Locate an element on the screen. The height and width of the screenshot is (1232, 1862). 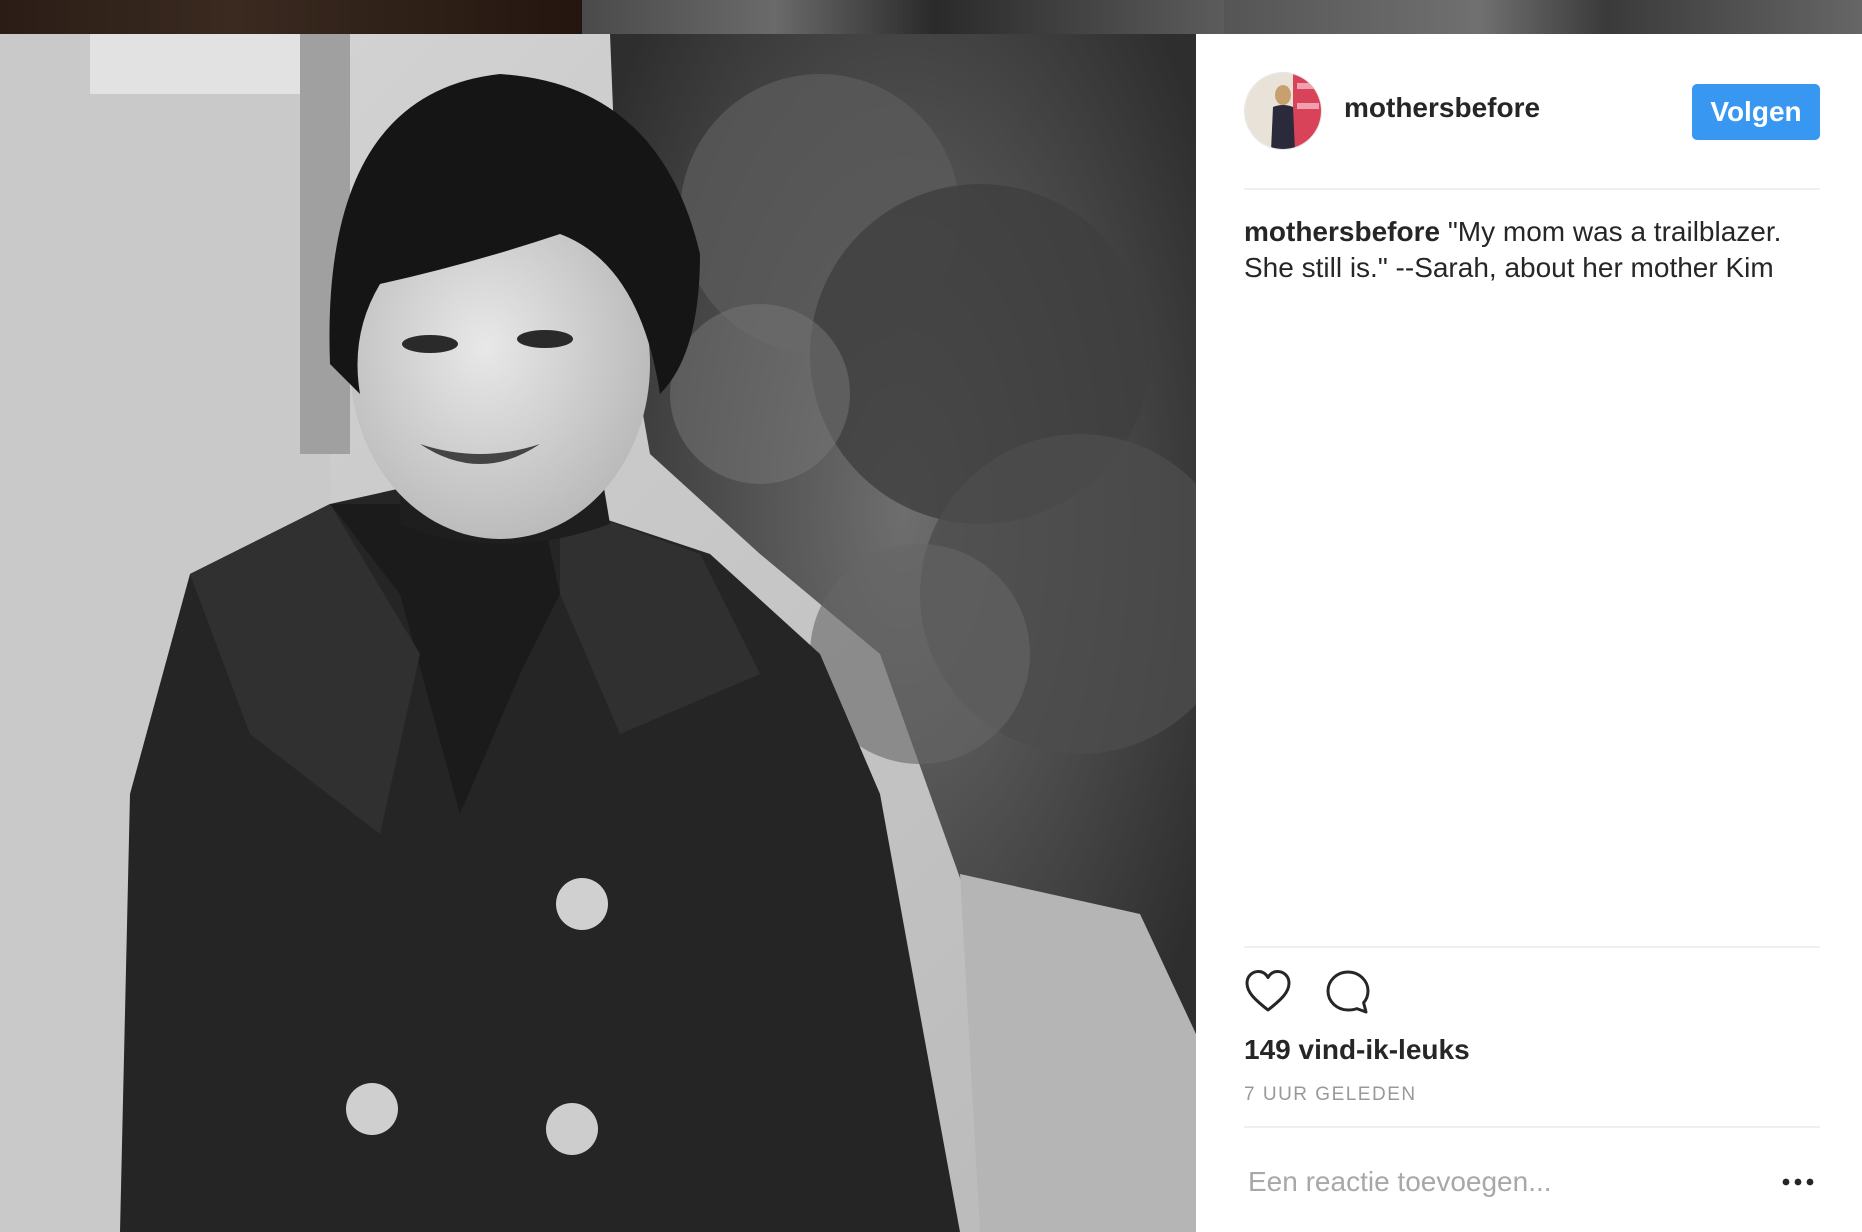
post-header: mothersbefore Volgen is located at coordinates (1532, 111).